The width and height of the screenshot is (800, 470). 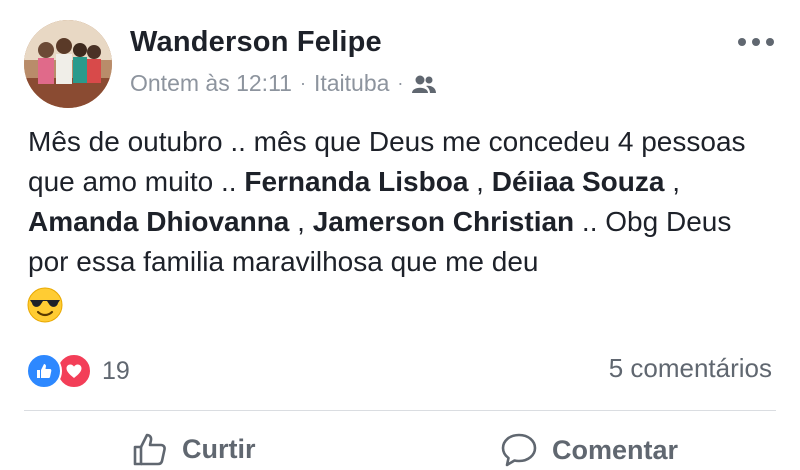 I want to click on divider, so click(x=400, y=410).